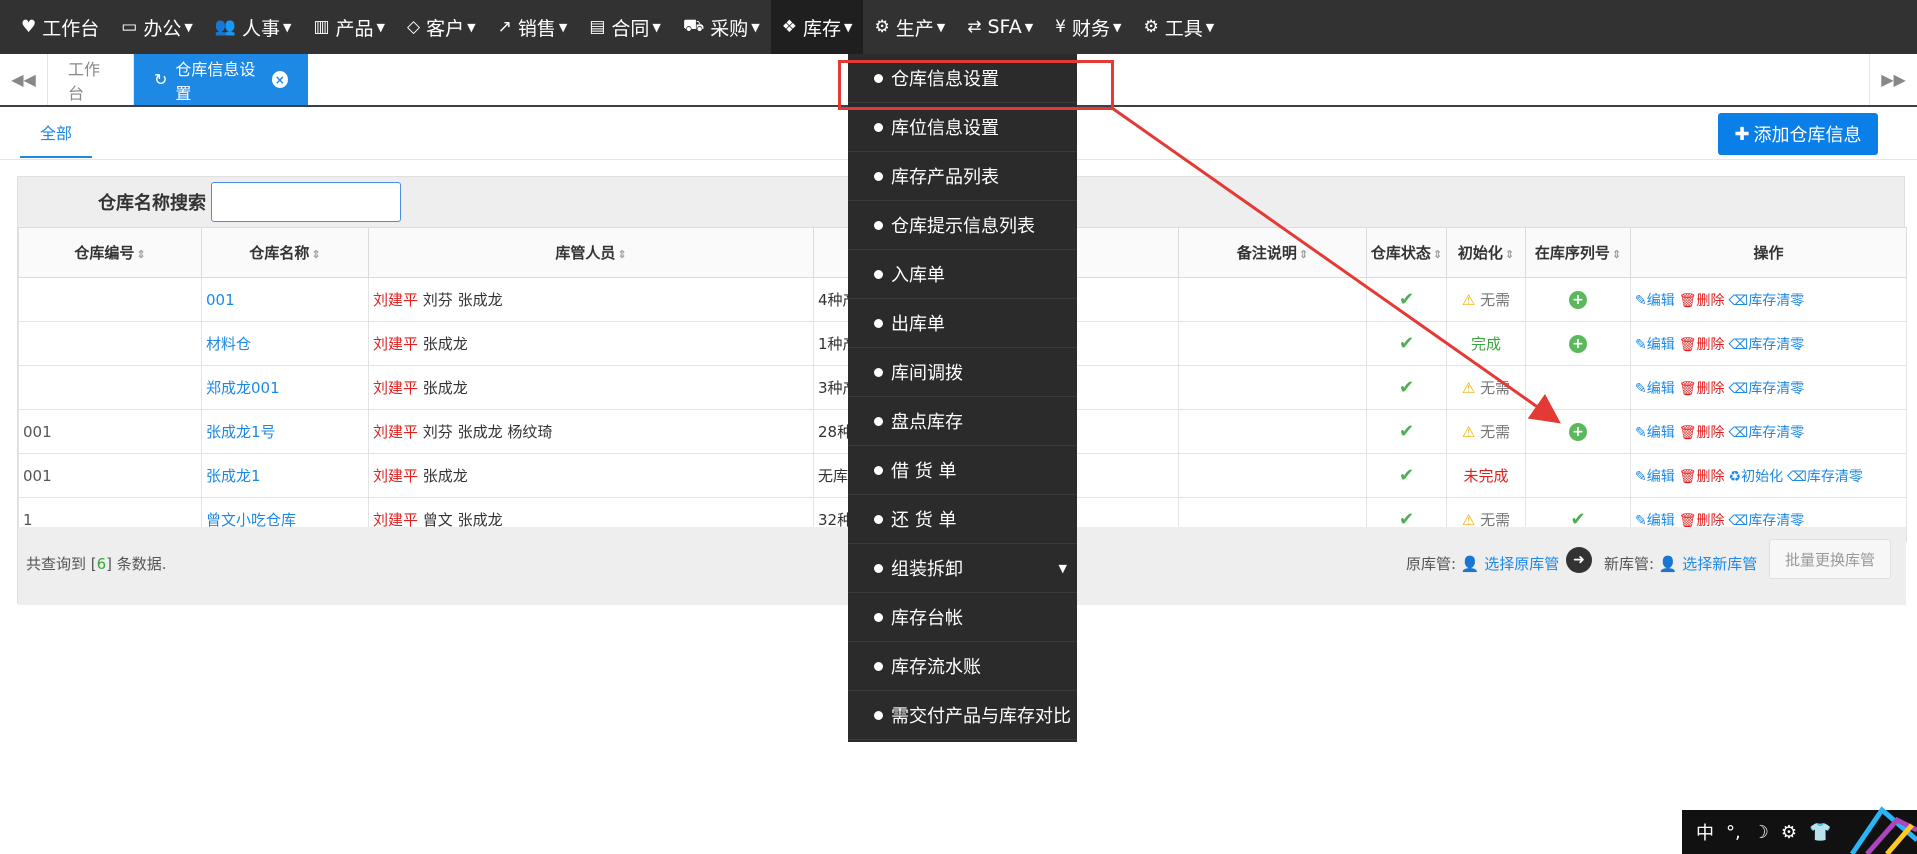 The image size is (1917, 854). What do you see at coordinates (962, 421) in the screenshot?
I see `menu-item-7: 盘点库存` at bounding box center [962, 421].